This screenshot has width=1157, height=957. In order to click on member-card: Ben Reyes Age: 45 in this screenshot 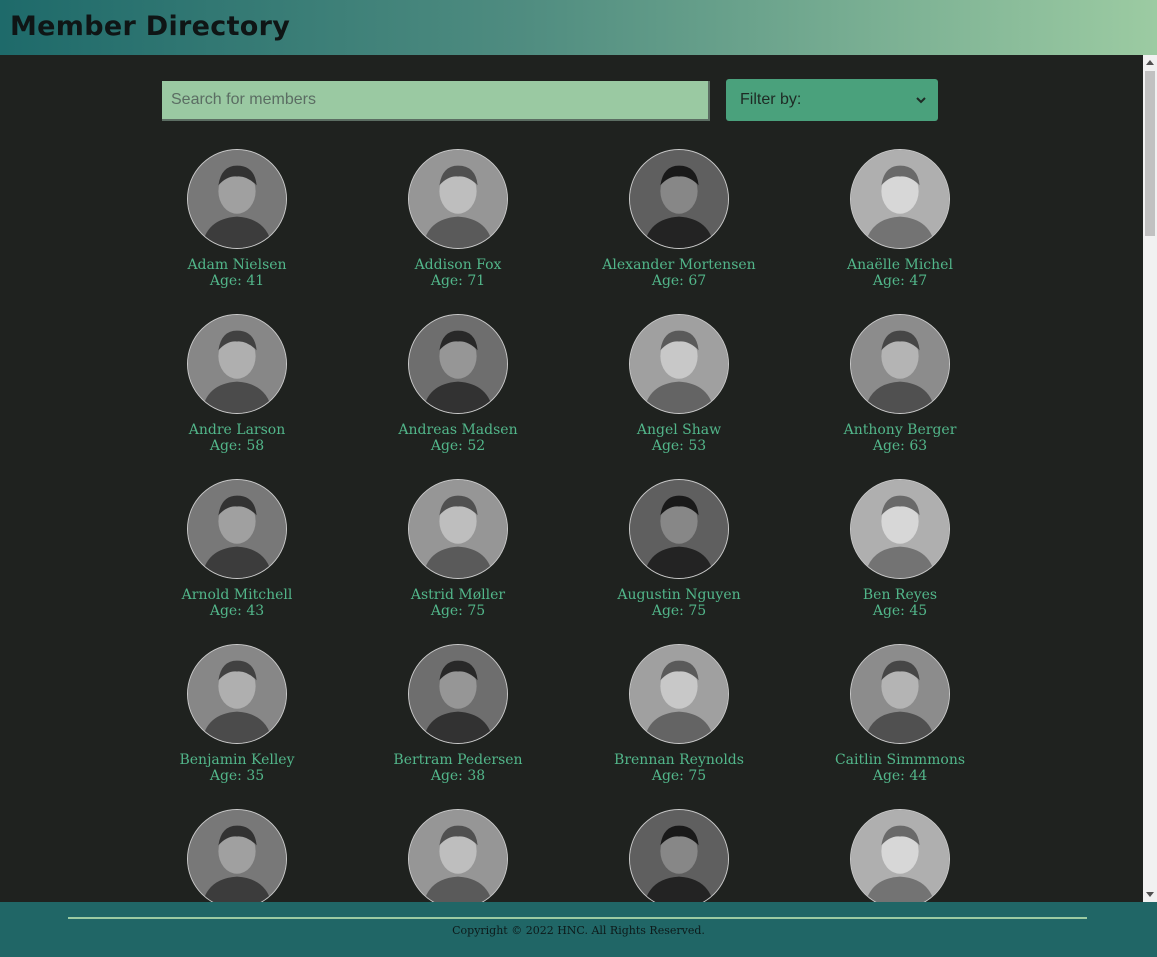, I will do `click(900, 549)`.